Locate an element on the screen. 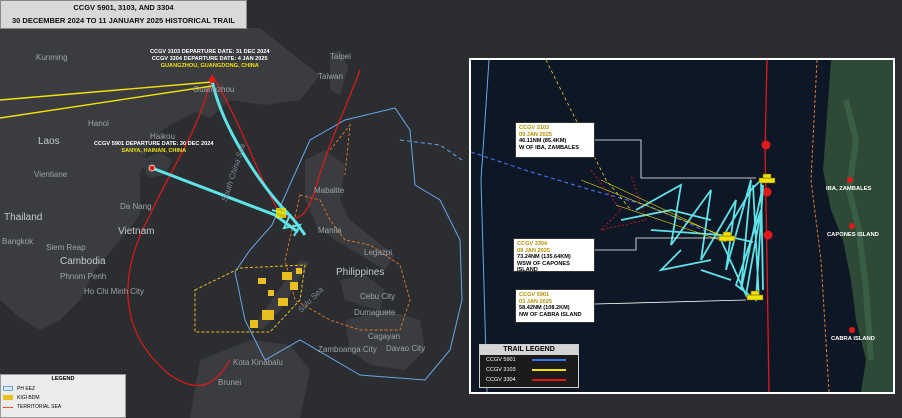  label-brunei: Brunei is located at coordinates (230, 382).